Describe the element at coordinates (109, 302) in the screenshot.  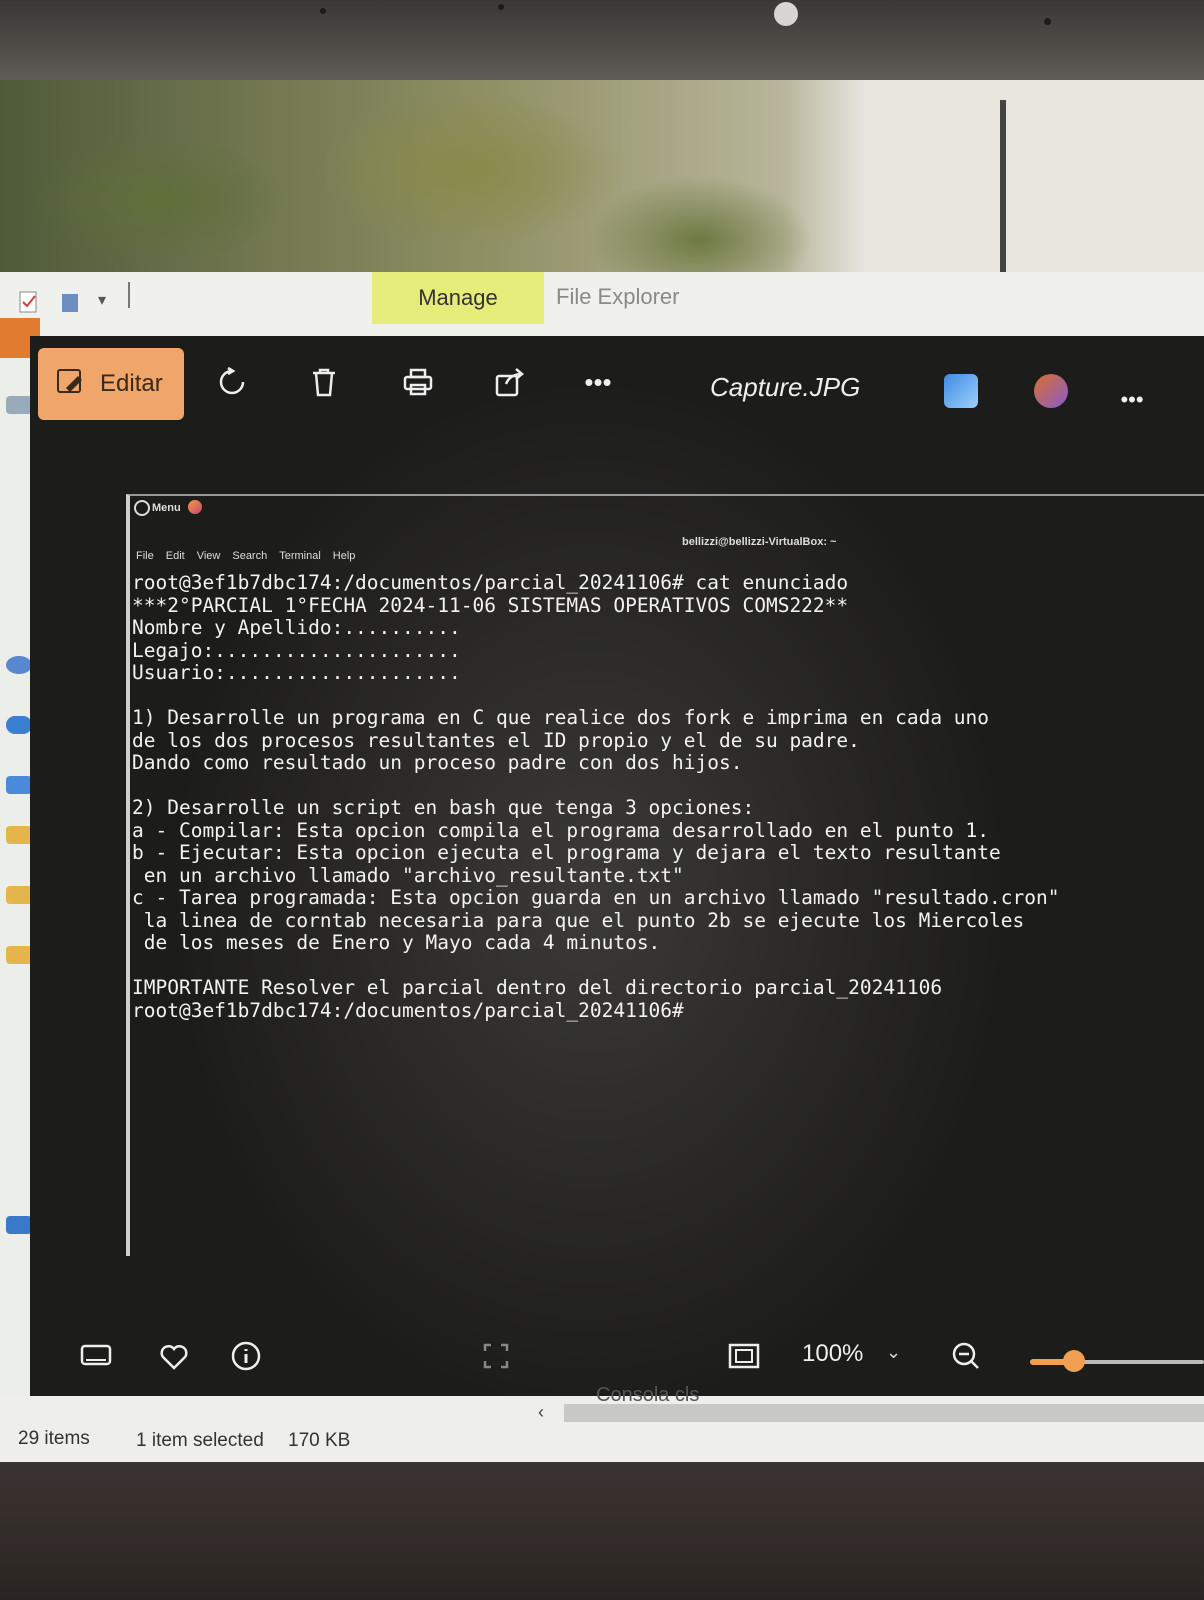
I see `quick-access-dropdown-icon: ▾` at that location.